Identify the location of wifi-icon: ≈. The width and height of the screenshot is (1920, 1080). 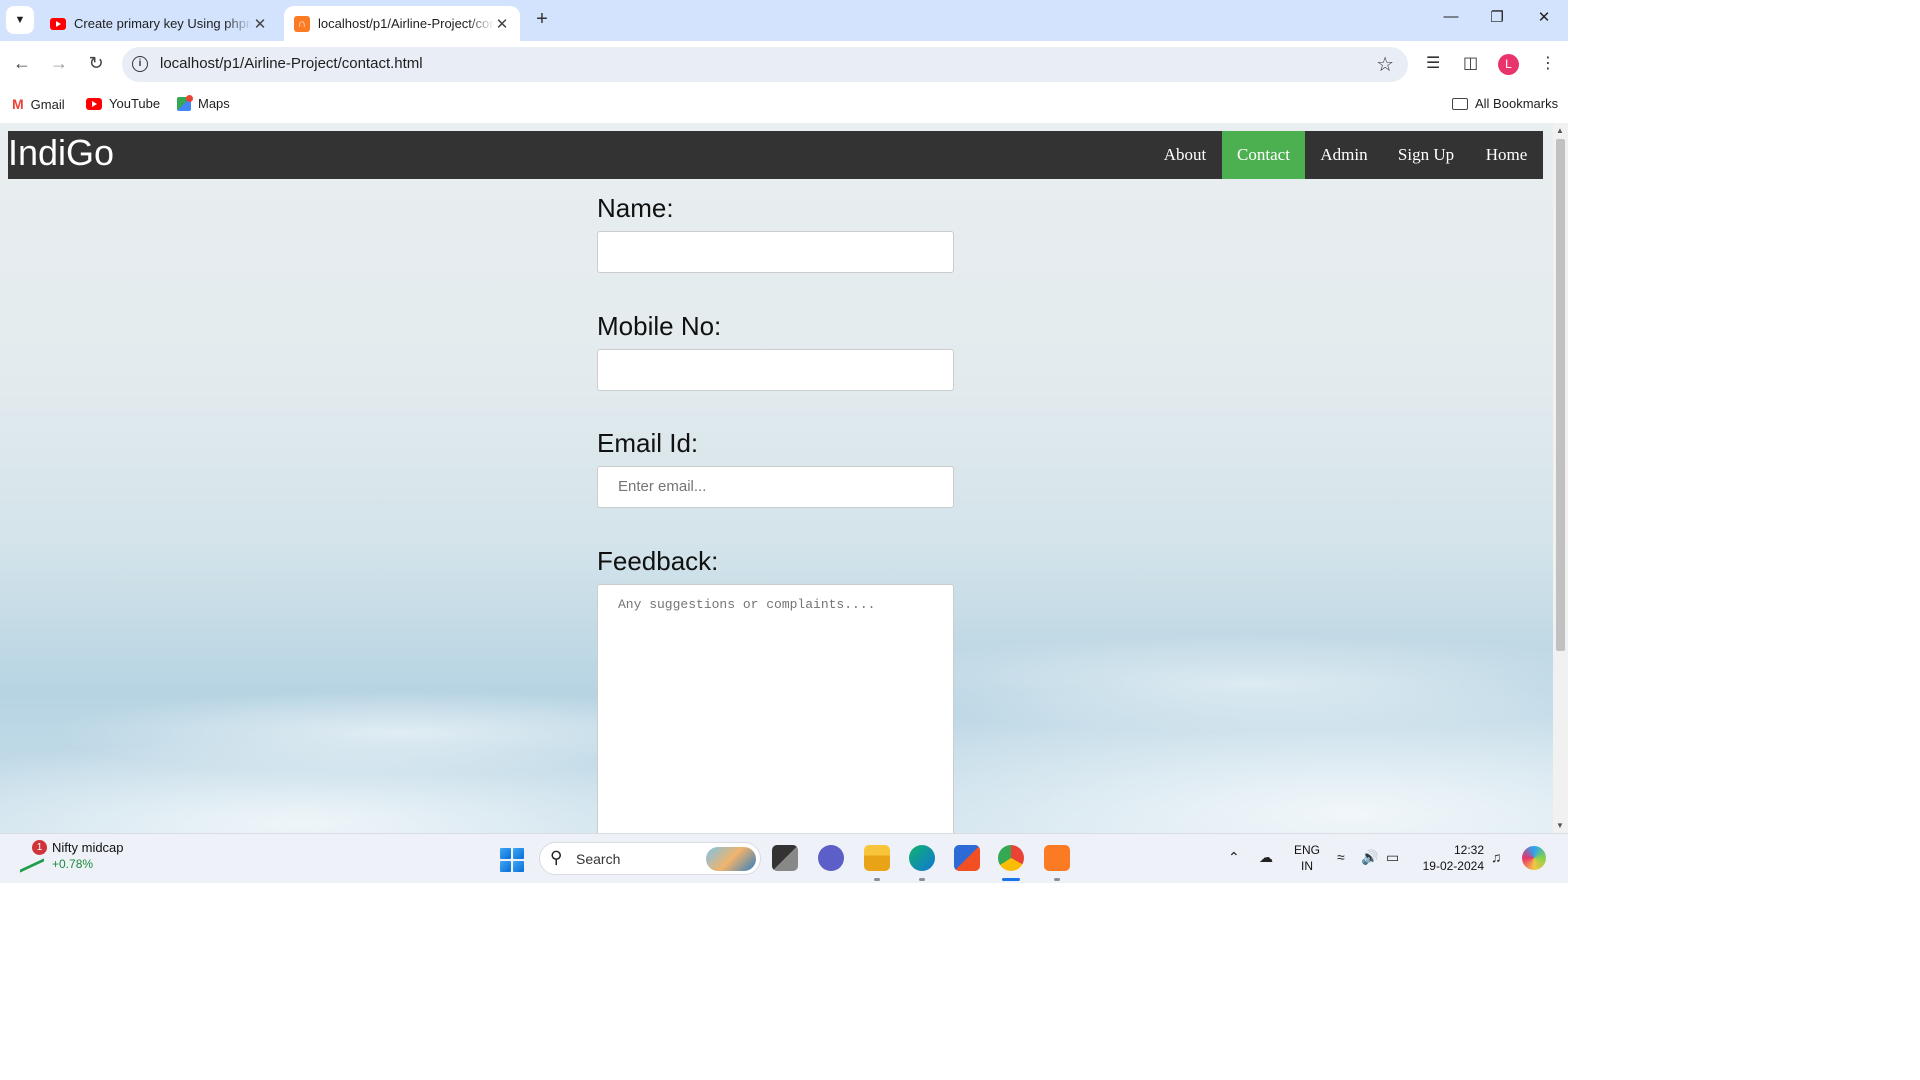
(1341, 857).